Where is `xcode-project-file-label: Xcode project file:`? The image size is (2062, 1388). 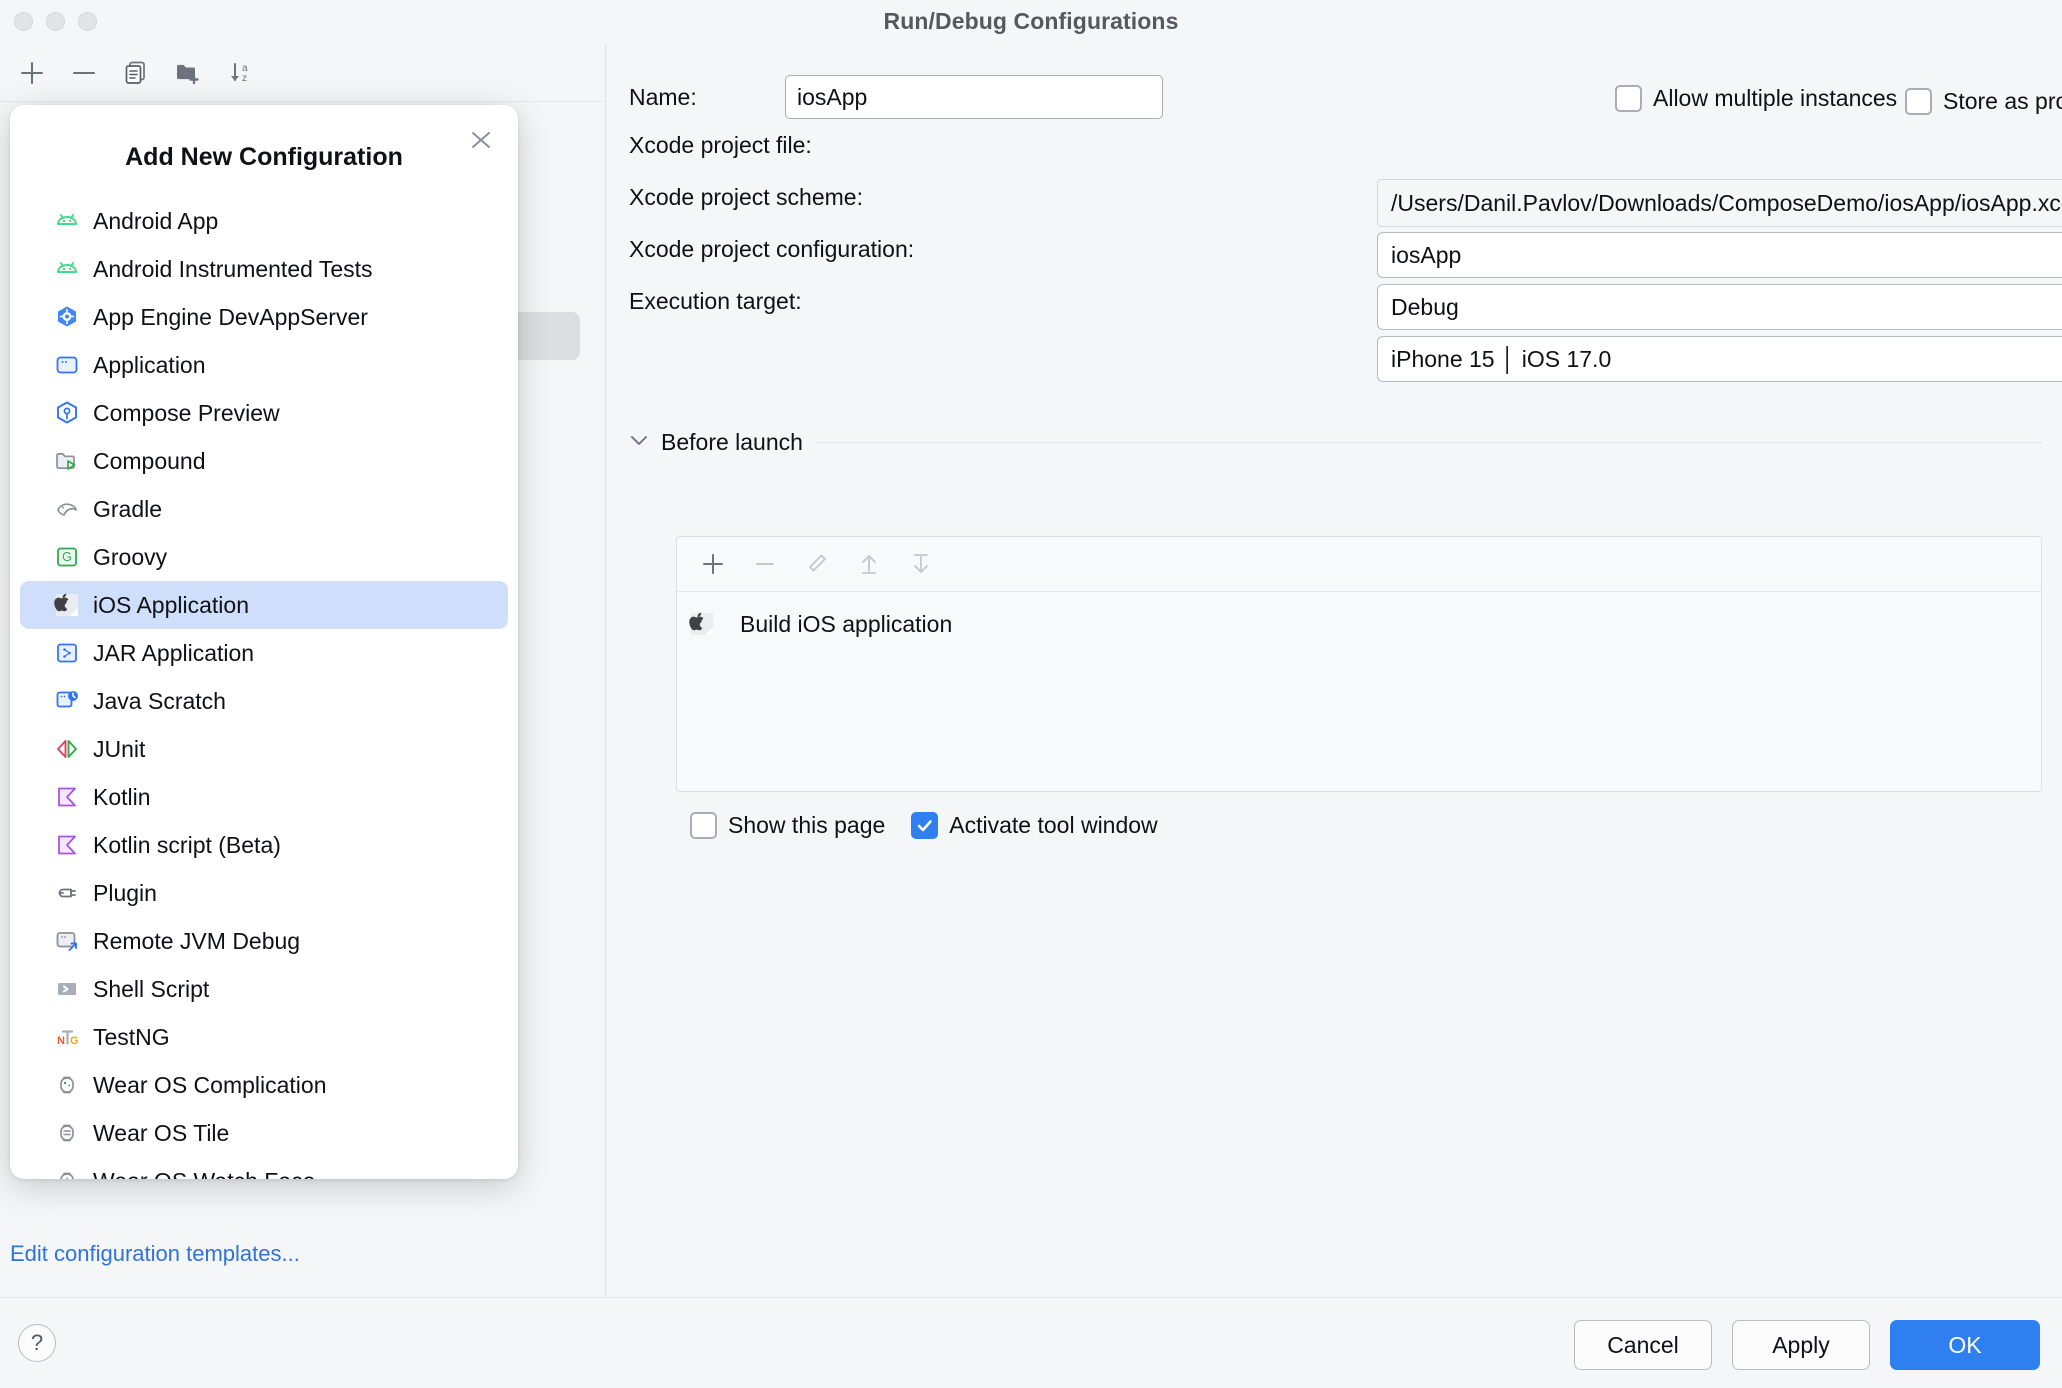 xcode-project-file-label: Xcode project file: is located at coordinates (720, 145).